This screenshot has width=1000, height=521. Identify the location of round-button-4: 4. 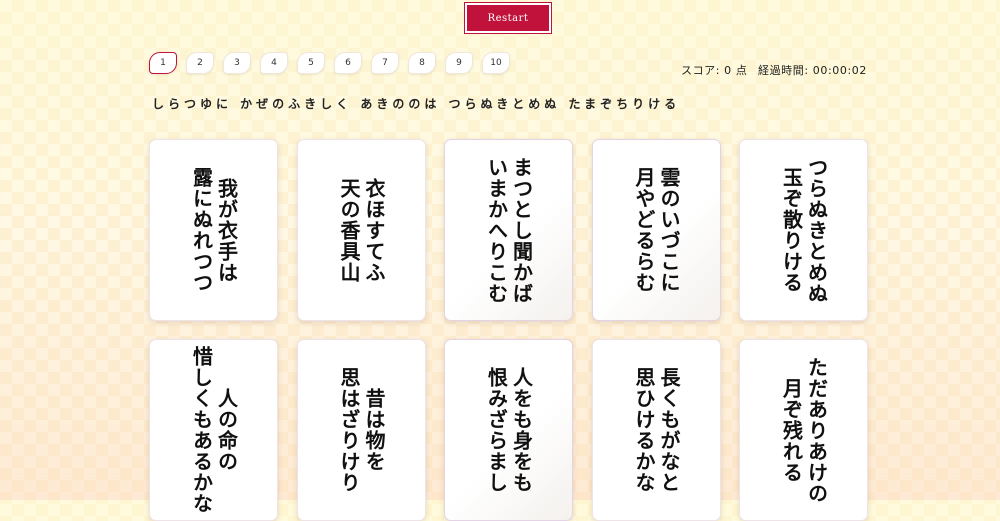
(274, 63).